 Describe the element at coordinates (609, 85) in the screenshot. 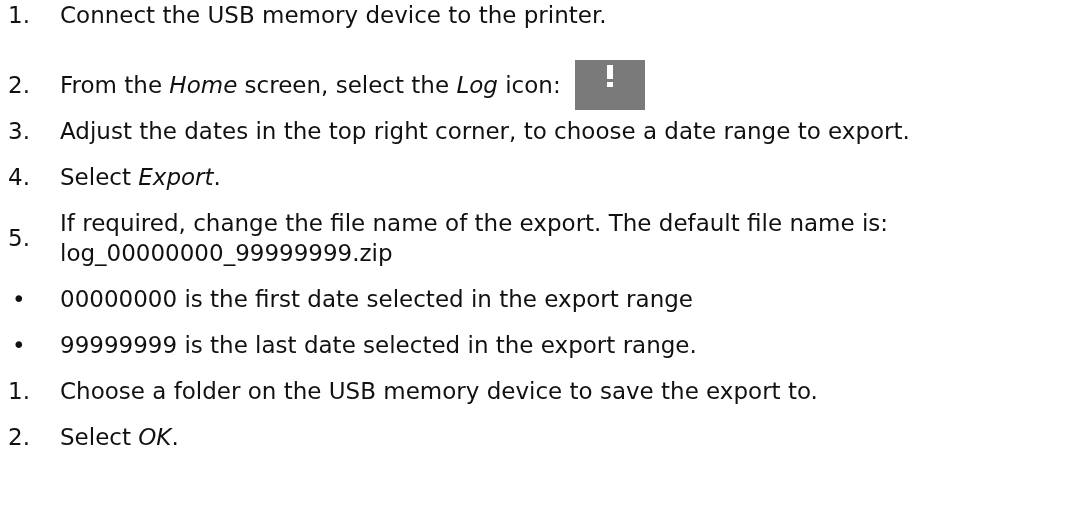

I see `log-icon` at that location.